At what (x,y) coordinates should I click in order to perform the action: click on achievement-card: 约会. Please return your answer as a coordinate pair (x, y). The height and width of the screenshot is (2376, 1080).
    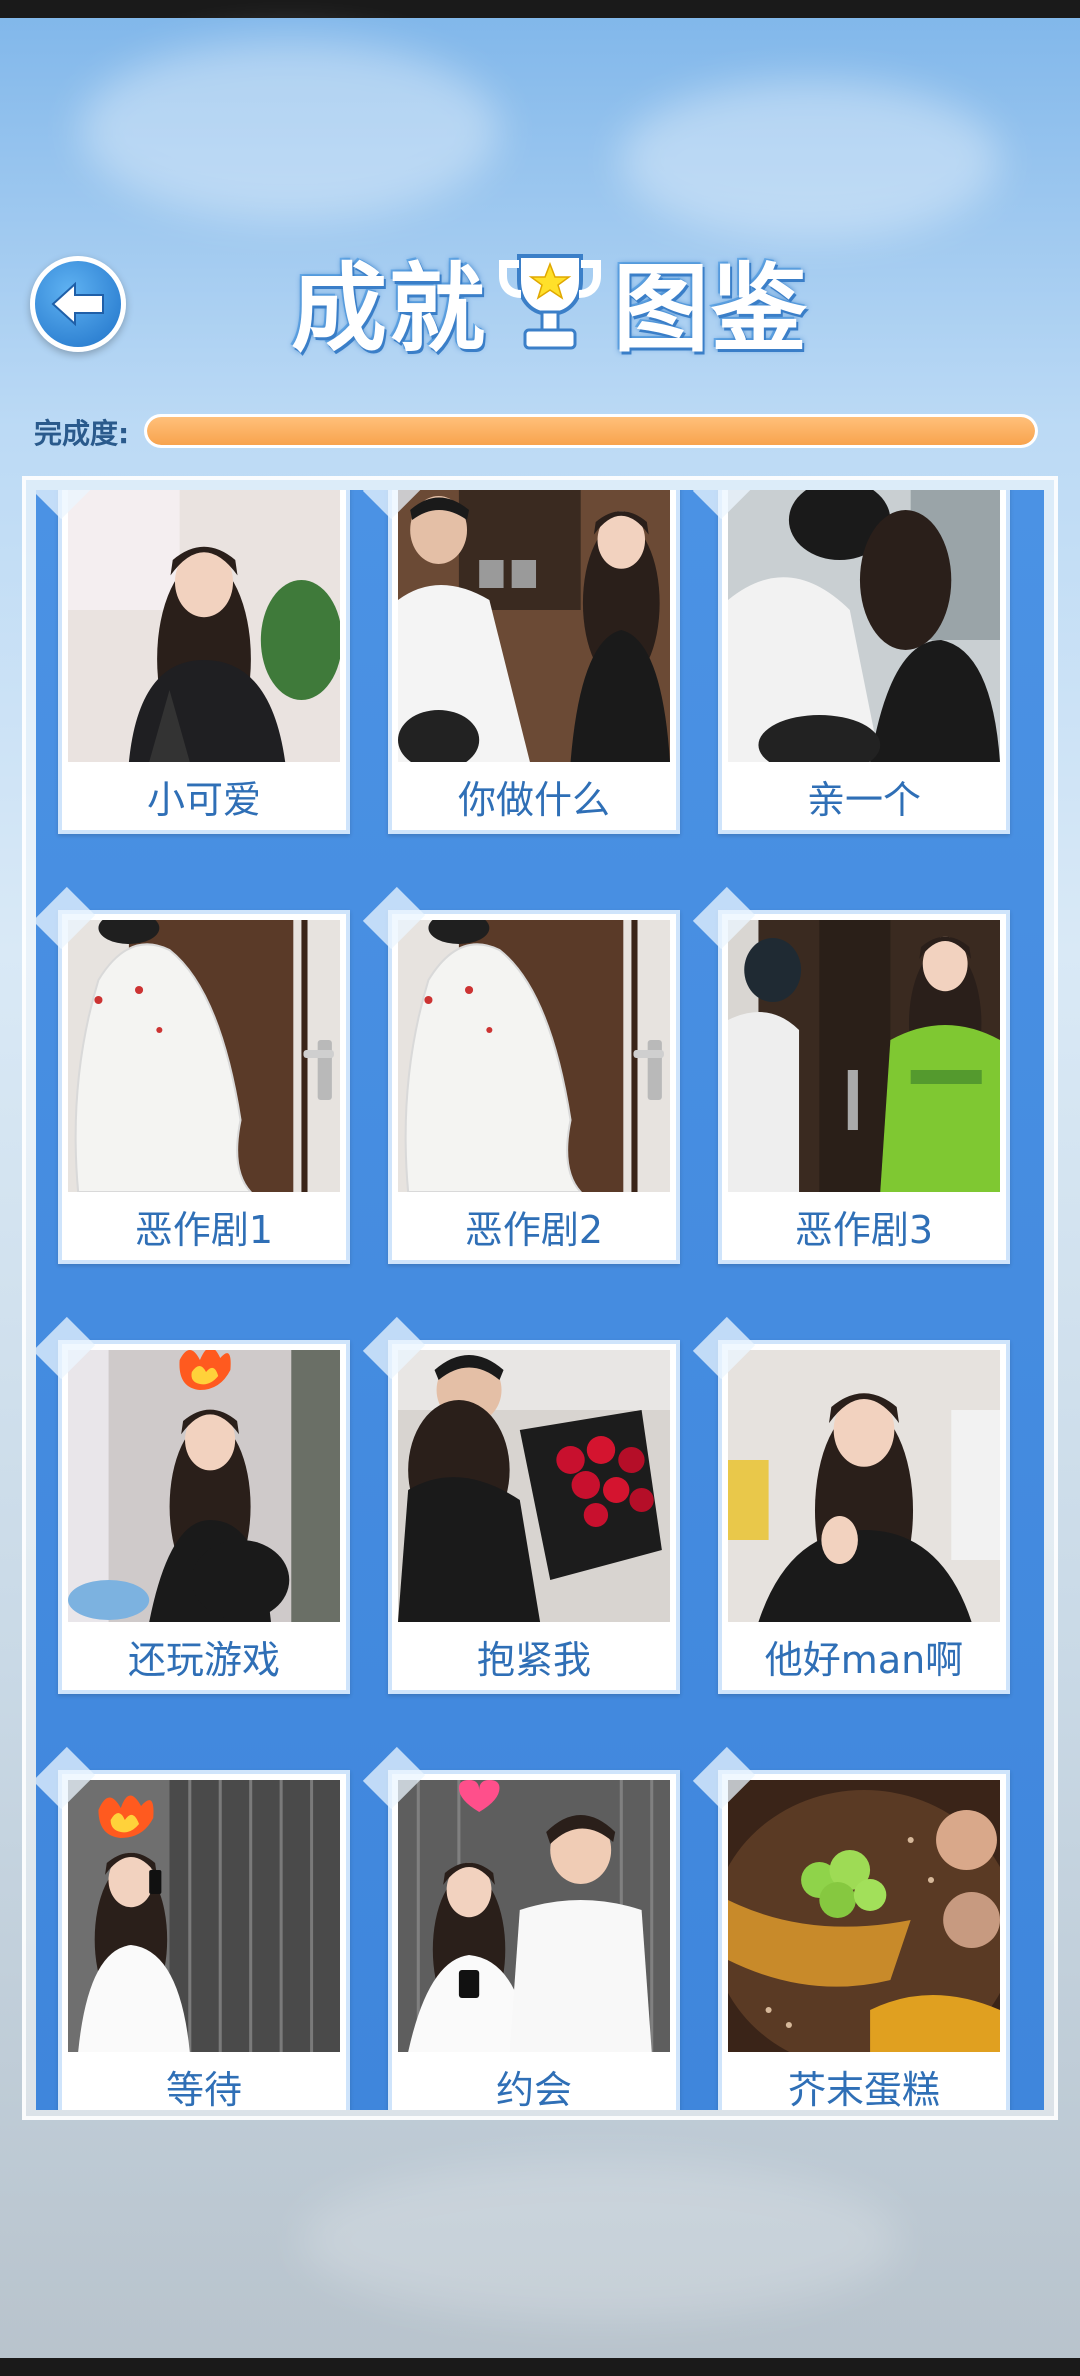
    Looking at the image, I should click on (521, 1928).